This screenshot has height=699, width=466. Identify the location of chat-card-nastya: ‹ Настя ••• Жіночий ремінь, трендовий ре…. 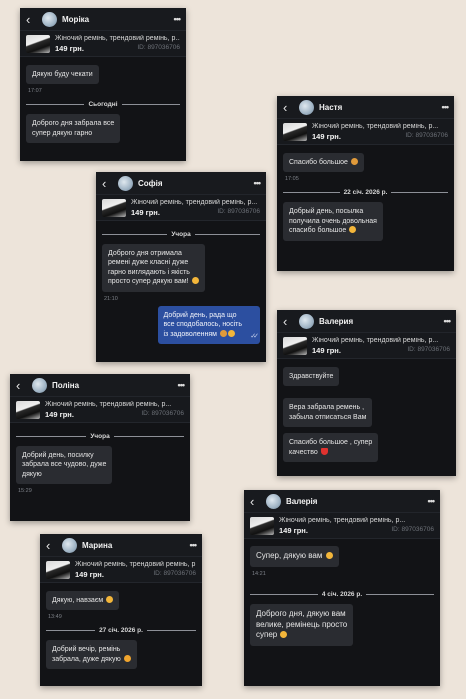
(365, 183).